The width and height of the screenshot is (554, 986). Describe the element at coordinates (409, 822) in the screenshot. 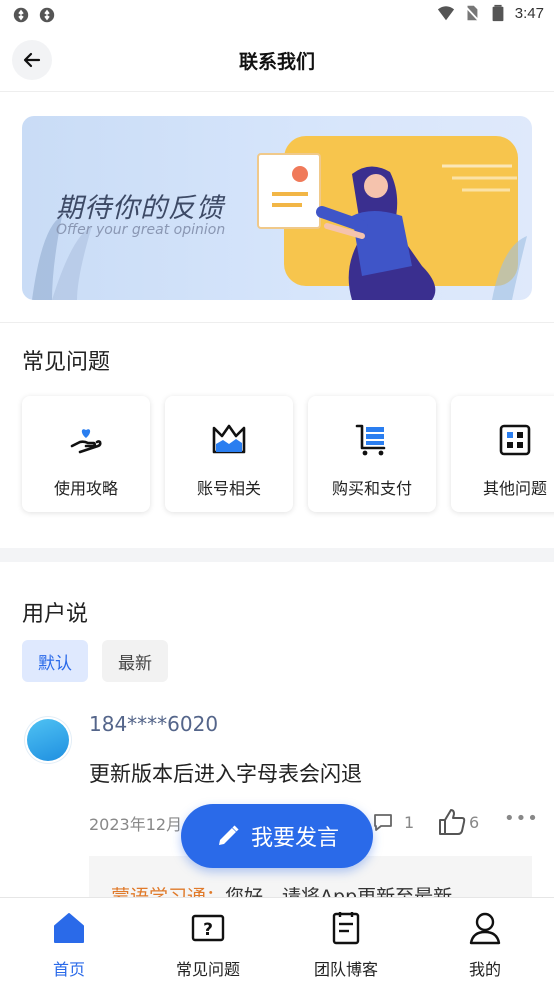

I see `comment-count: 1` at that location.